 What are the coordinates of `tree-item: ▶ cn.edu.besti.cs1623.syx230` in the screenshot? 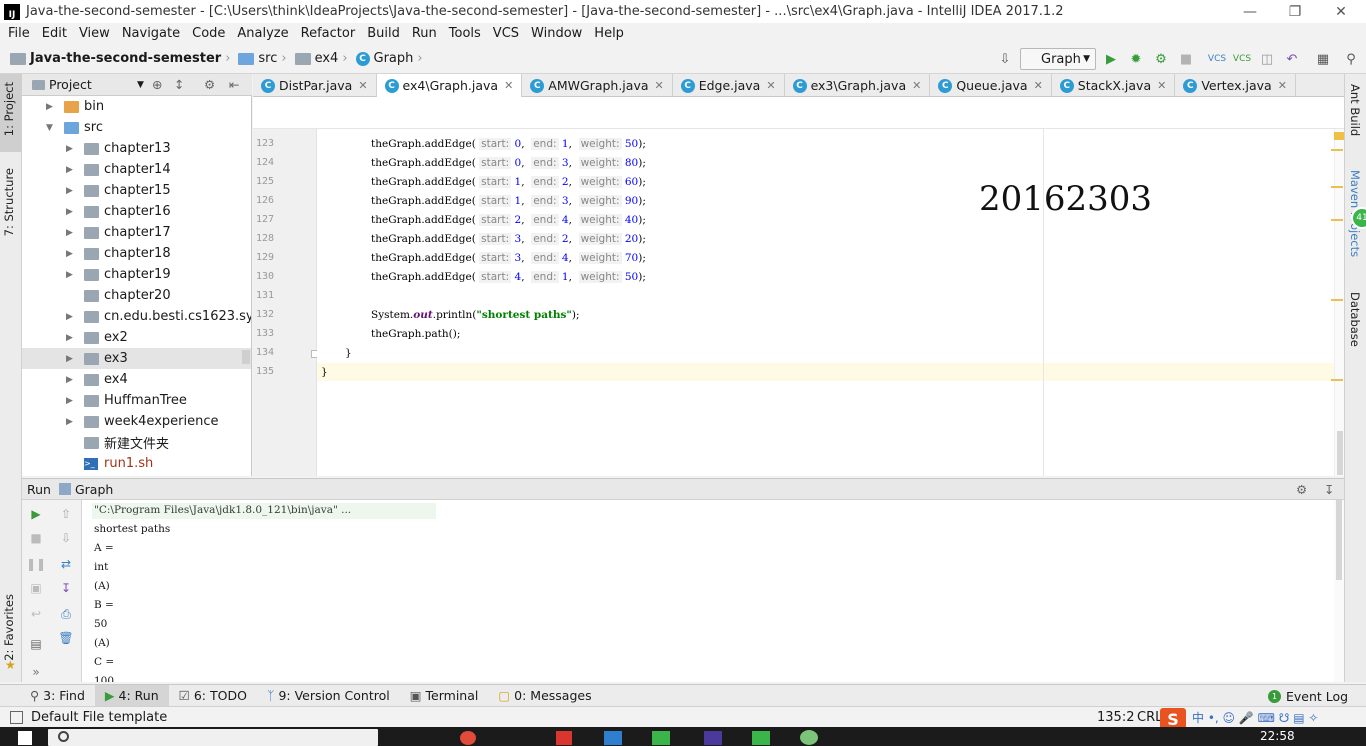 It's located at (136, 316).